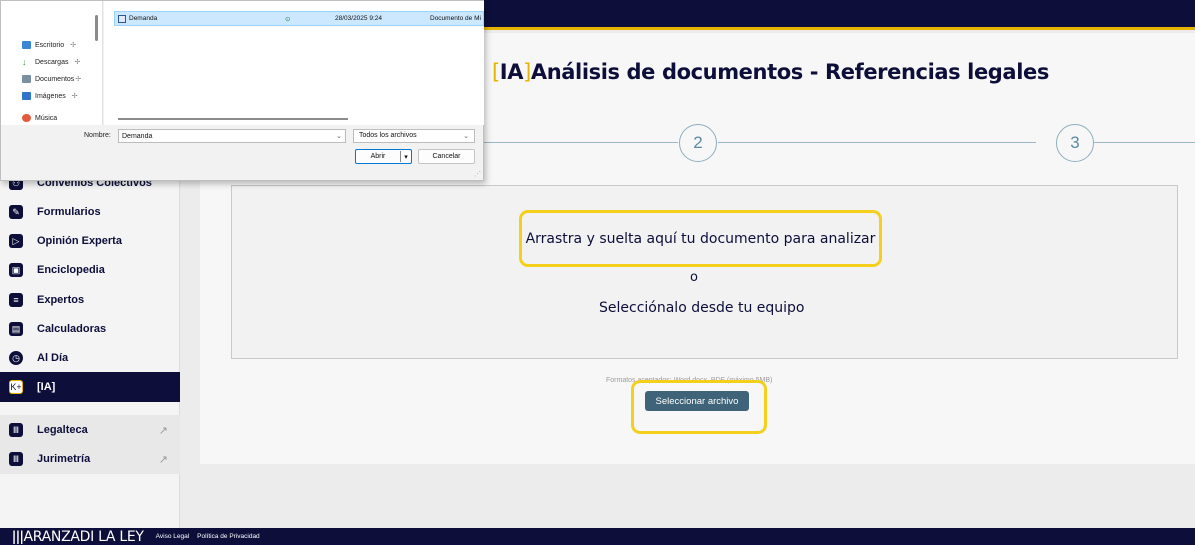 The height and width of the screenshot is (545, 1195). I want to click on sidebar-item-enciclopedia: ▣ Enciclopedia, so click(90, 270).